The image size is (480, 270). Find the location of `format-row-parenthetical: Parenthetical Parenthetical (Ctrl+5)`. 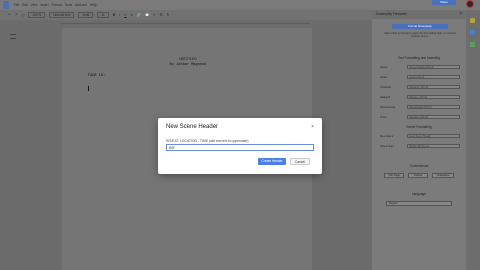

format-row-parenthetical: Parenthetical Parenthetical (Ctrl+5) is located at coordinates (420, 107).